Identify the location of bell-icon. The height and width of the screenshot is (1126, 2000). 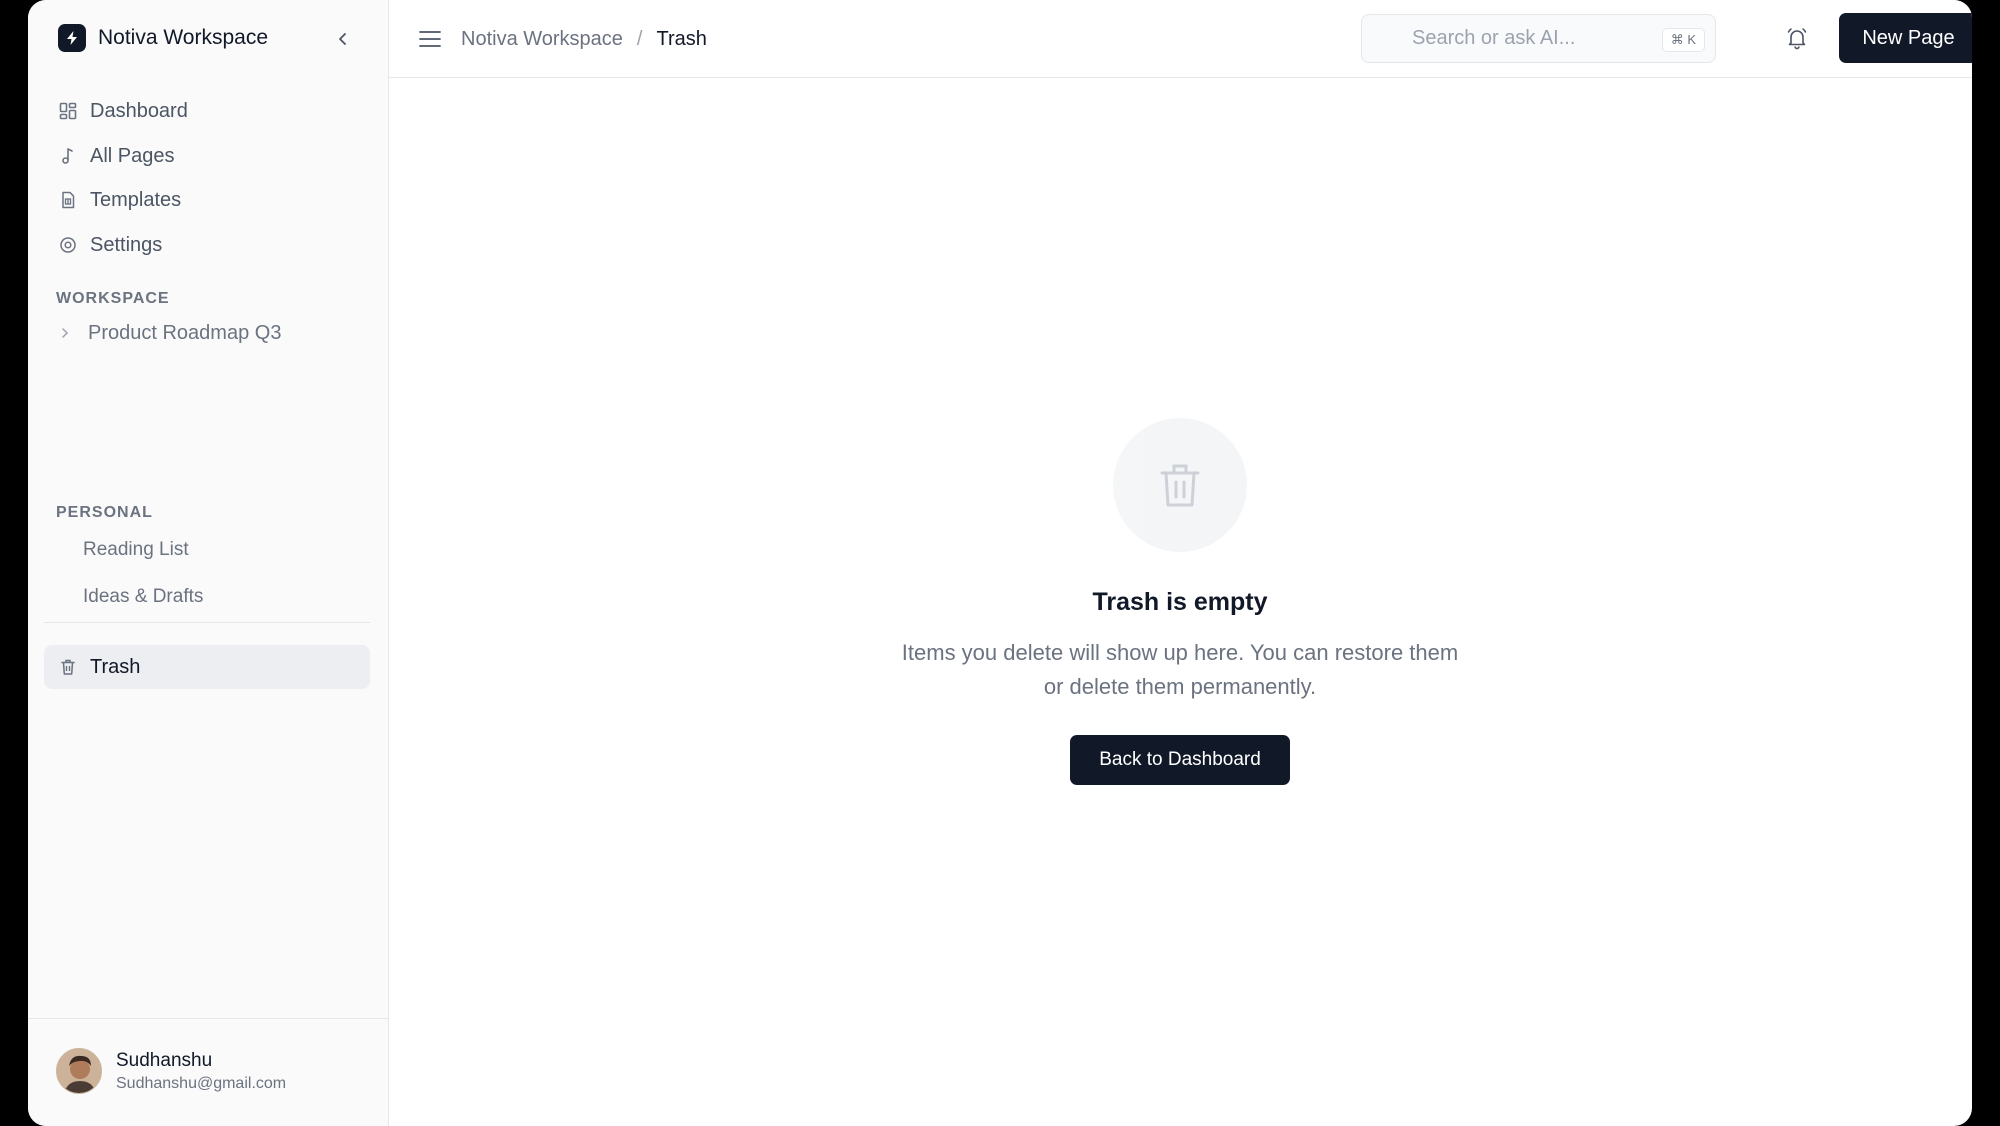
(1797, 39).